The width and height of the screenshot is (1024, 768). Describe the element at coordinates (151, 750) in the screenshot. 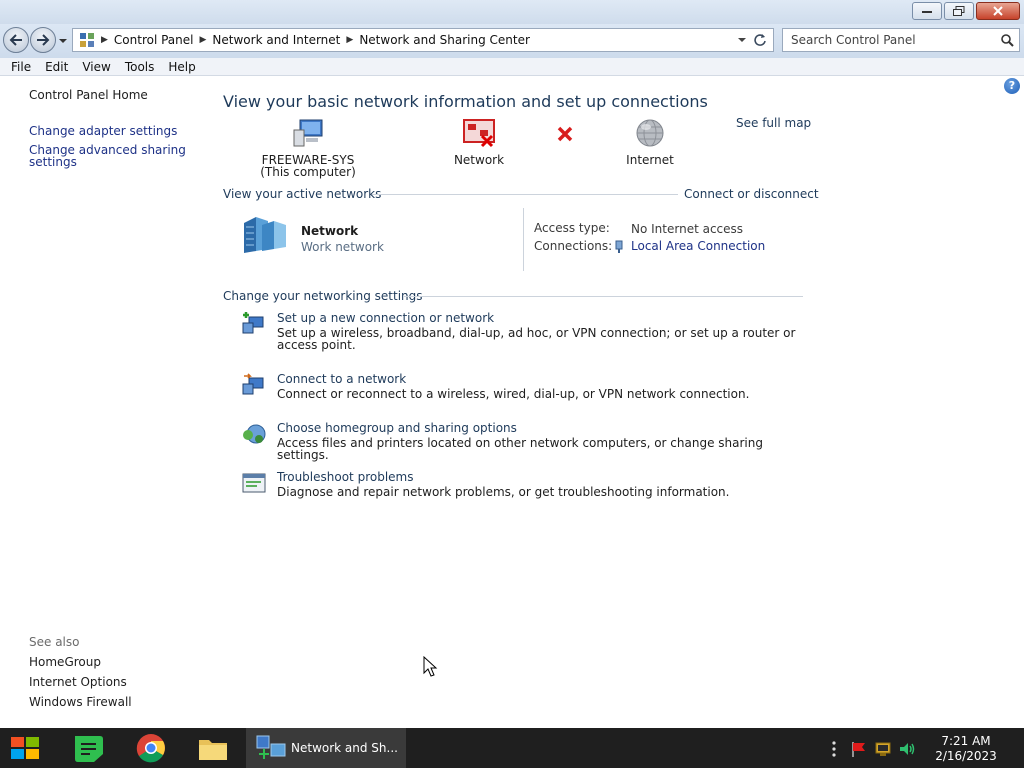

I see `chrome-icon` at that location.